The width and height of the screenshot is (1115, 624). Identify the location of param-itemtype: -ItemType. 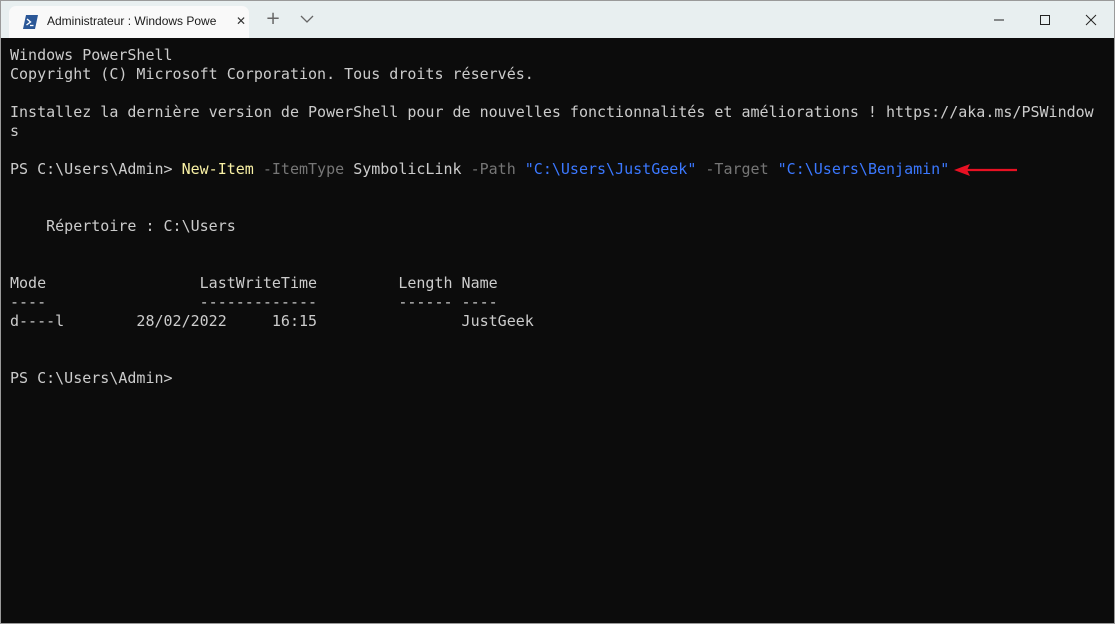
(303, 169).